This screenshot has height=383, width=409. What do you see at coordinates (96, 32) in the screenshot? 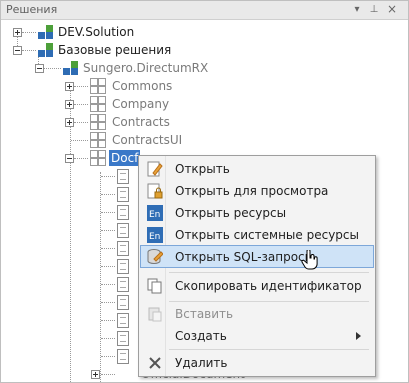
I see `tree-label: DEV.Solution` at bounding box center [96, 32].